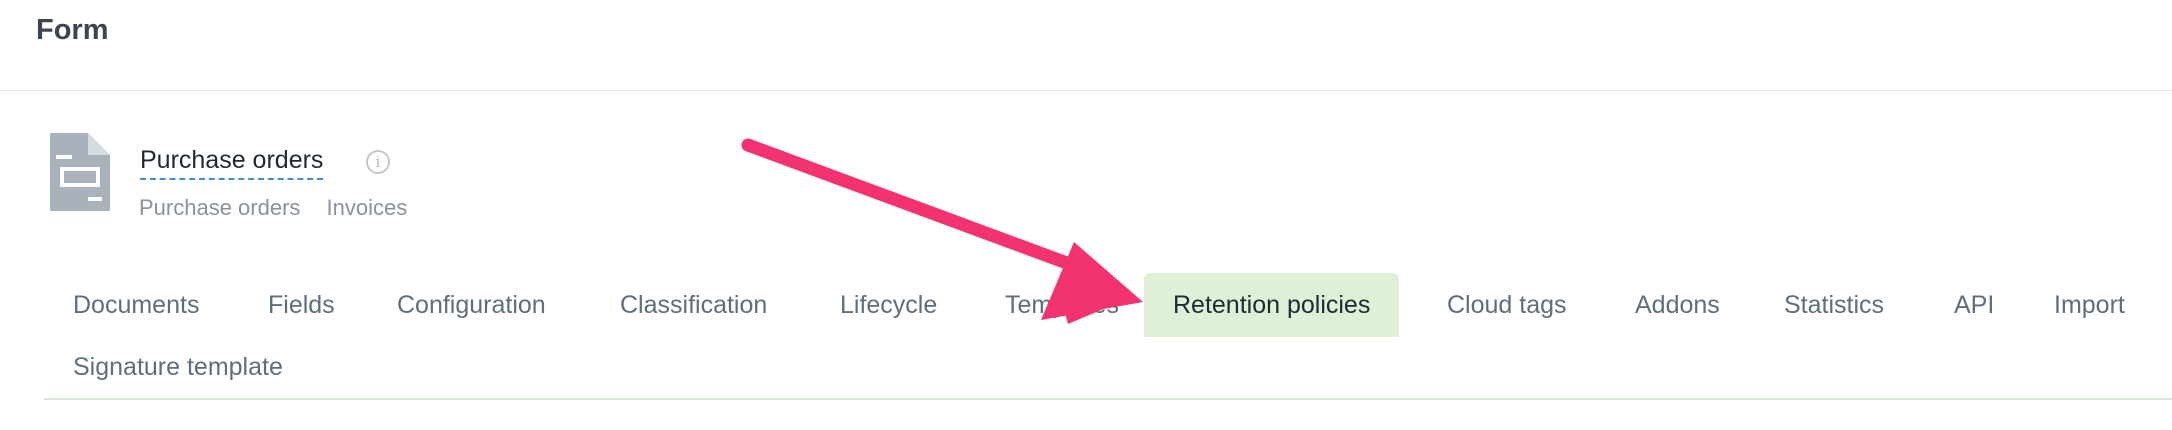  I want to click on tab-templates: Templates, so click(1062, 305).